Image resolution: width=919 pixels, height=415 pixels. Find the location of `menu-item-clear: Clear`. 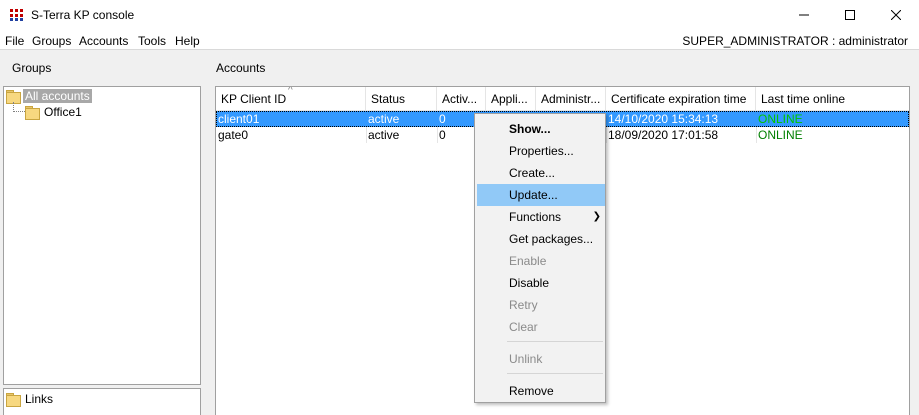

menu-item-clear: Clear is located at coordinates (523, 327).